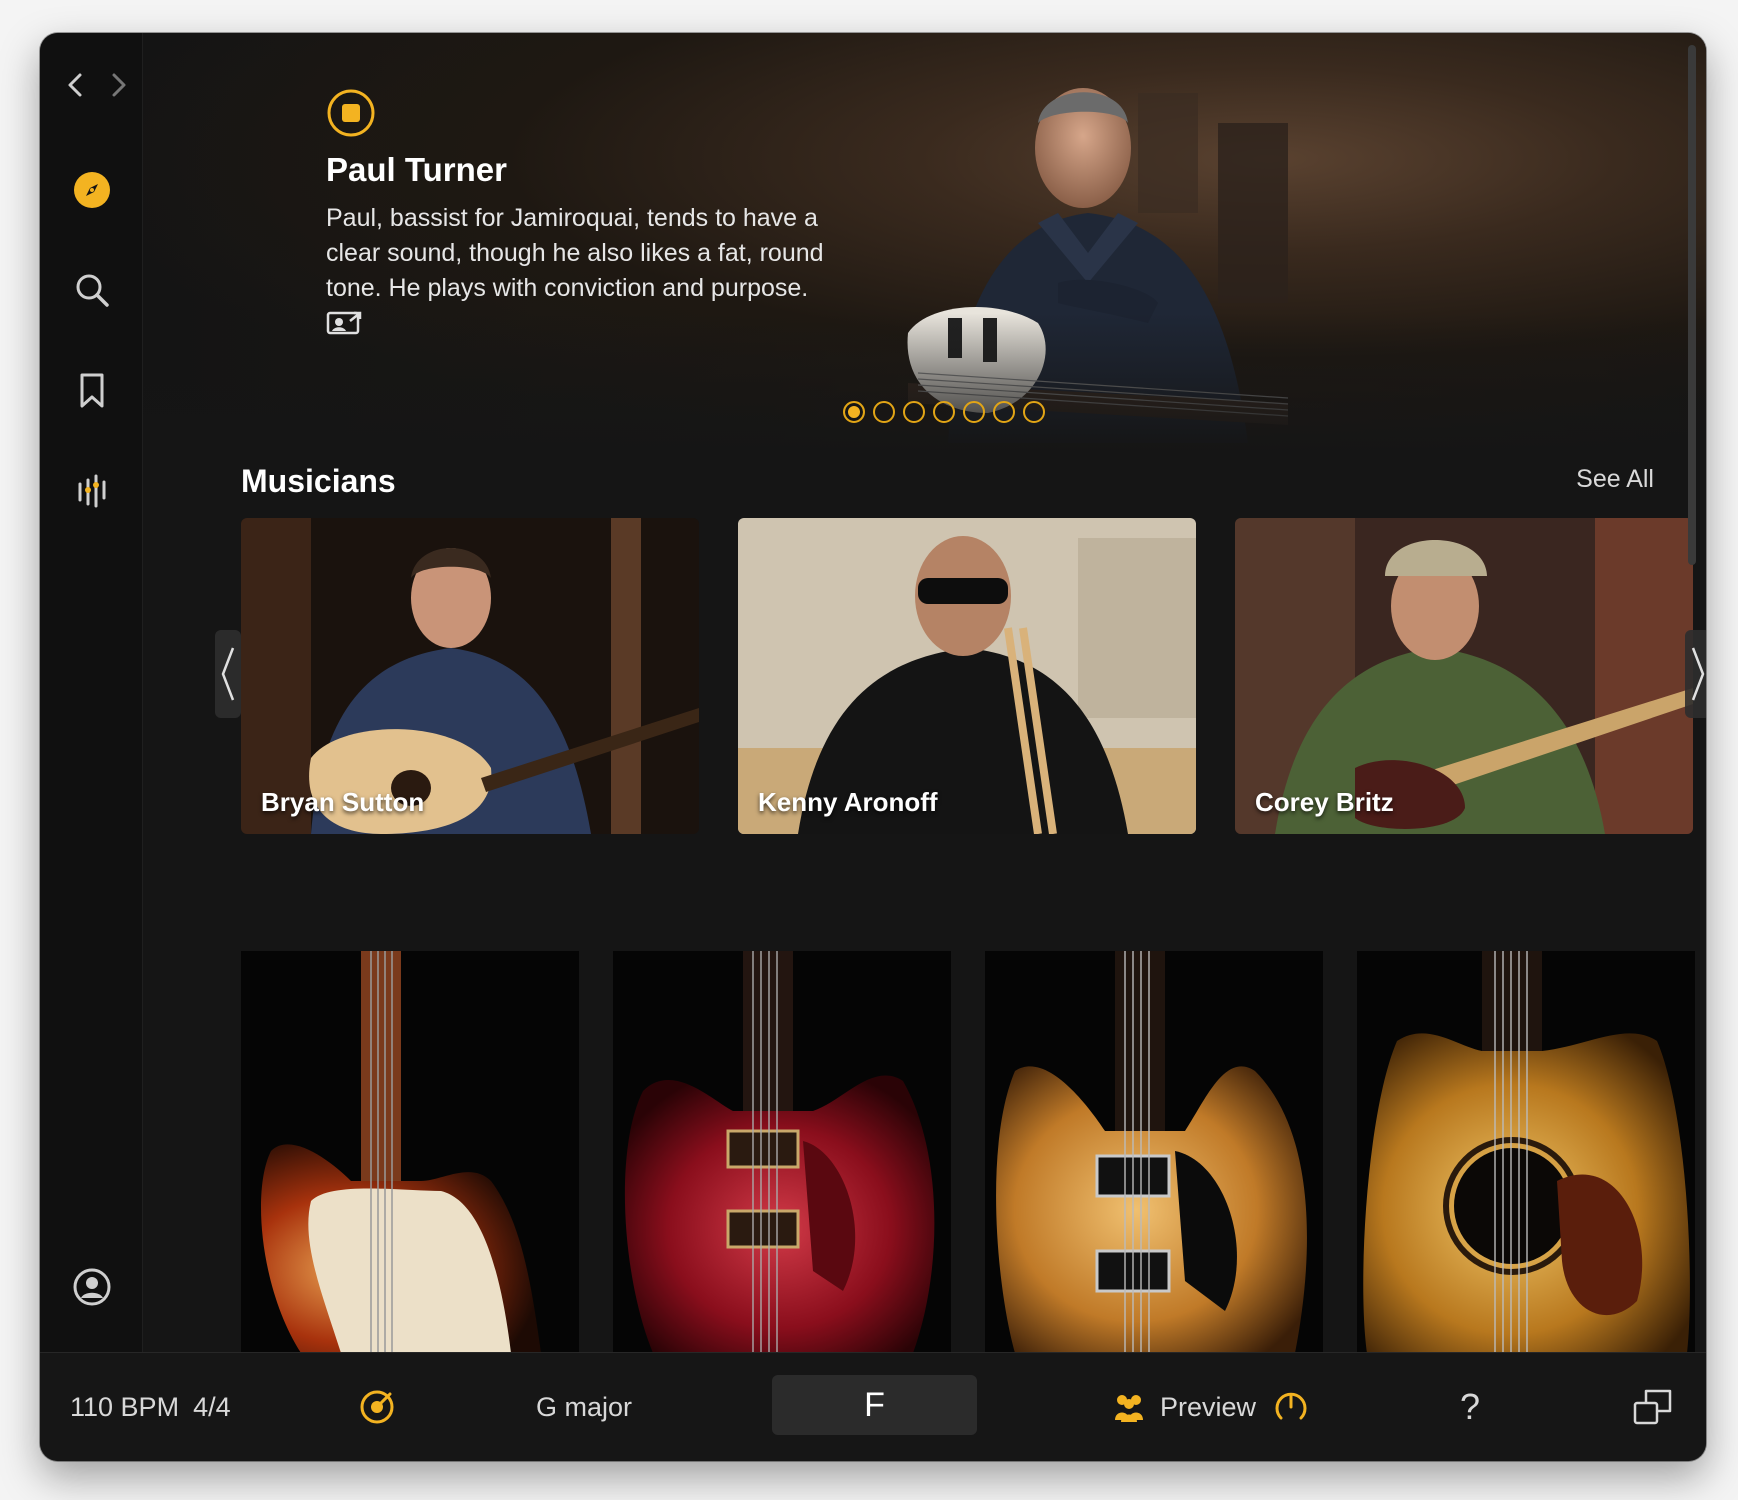 The height and width of the screenshot is (1500, 1738). What do you see at coordinates (343, 802) in the screenshot?
I see `musician-name: Bryan Sutton` at bounding box center [343, 802].